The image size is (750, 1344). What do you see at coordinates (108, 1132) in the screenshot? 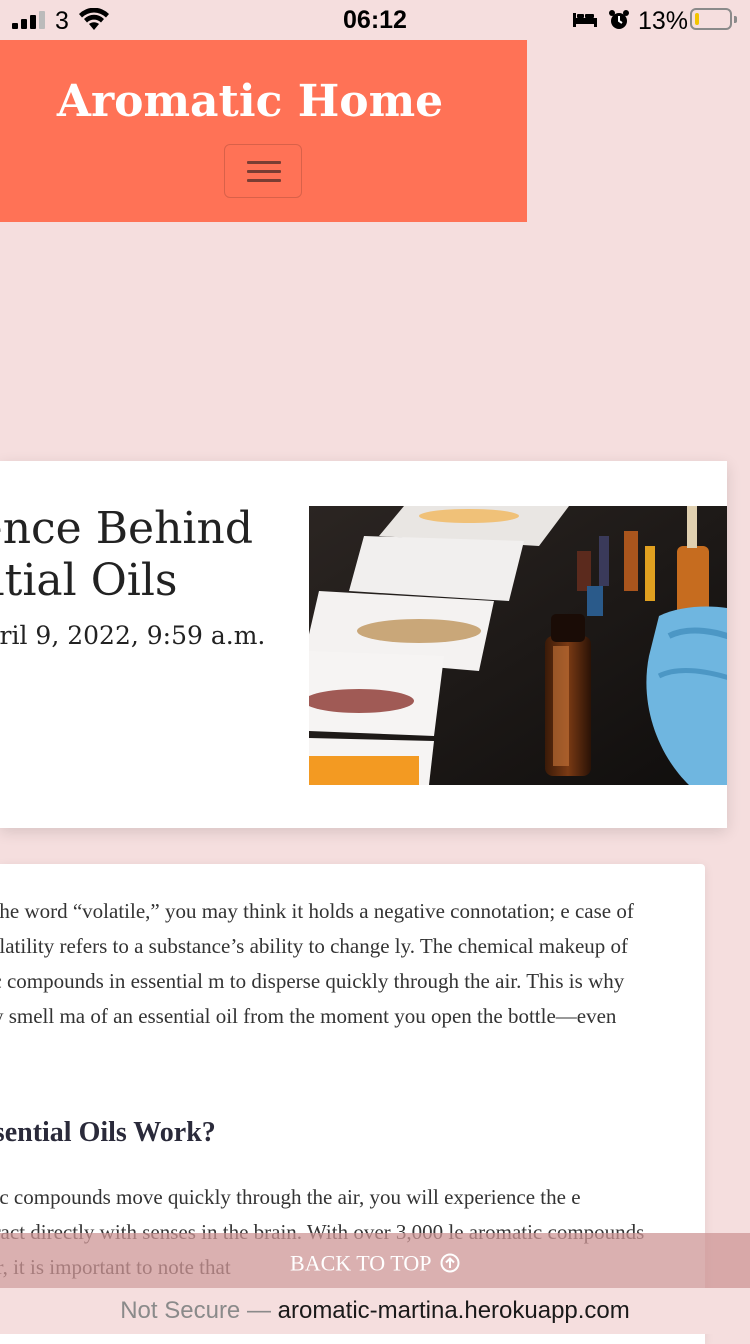
I see `article-heading-text: ssential Oils Work?` at bounding box center [108, 1132].